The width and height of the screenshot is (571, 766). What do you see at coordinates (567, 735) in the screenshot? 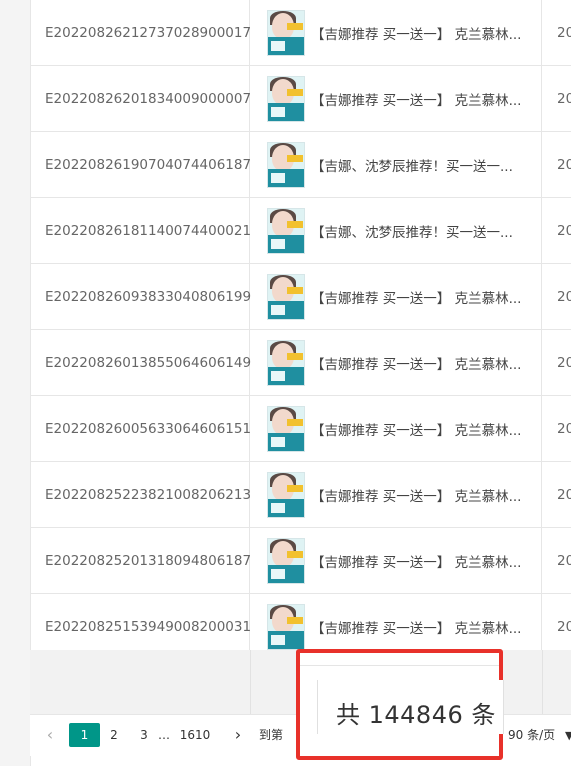
I see `chevron-down-icon: ▼` at bounding box center [567, 735].